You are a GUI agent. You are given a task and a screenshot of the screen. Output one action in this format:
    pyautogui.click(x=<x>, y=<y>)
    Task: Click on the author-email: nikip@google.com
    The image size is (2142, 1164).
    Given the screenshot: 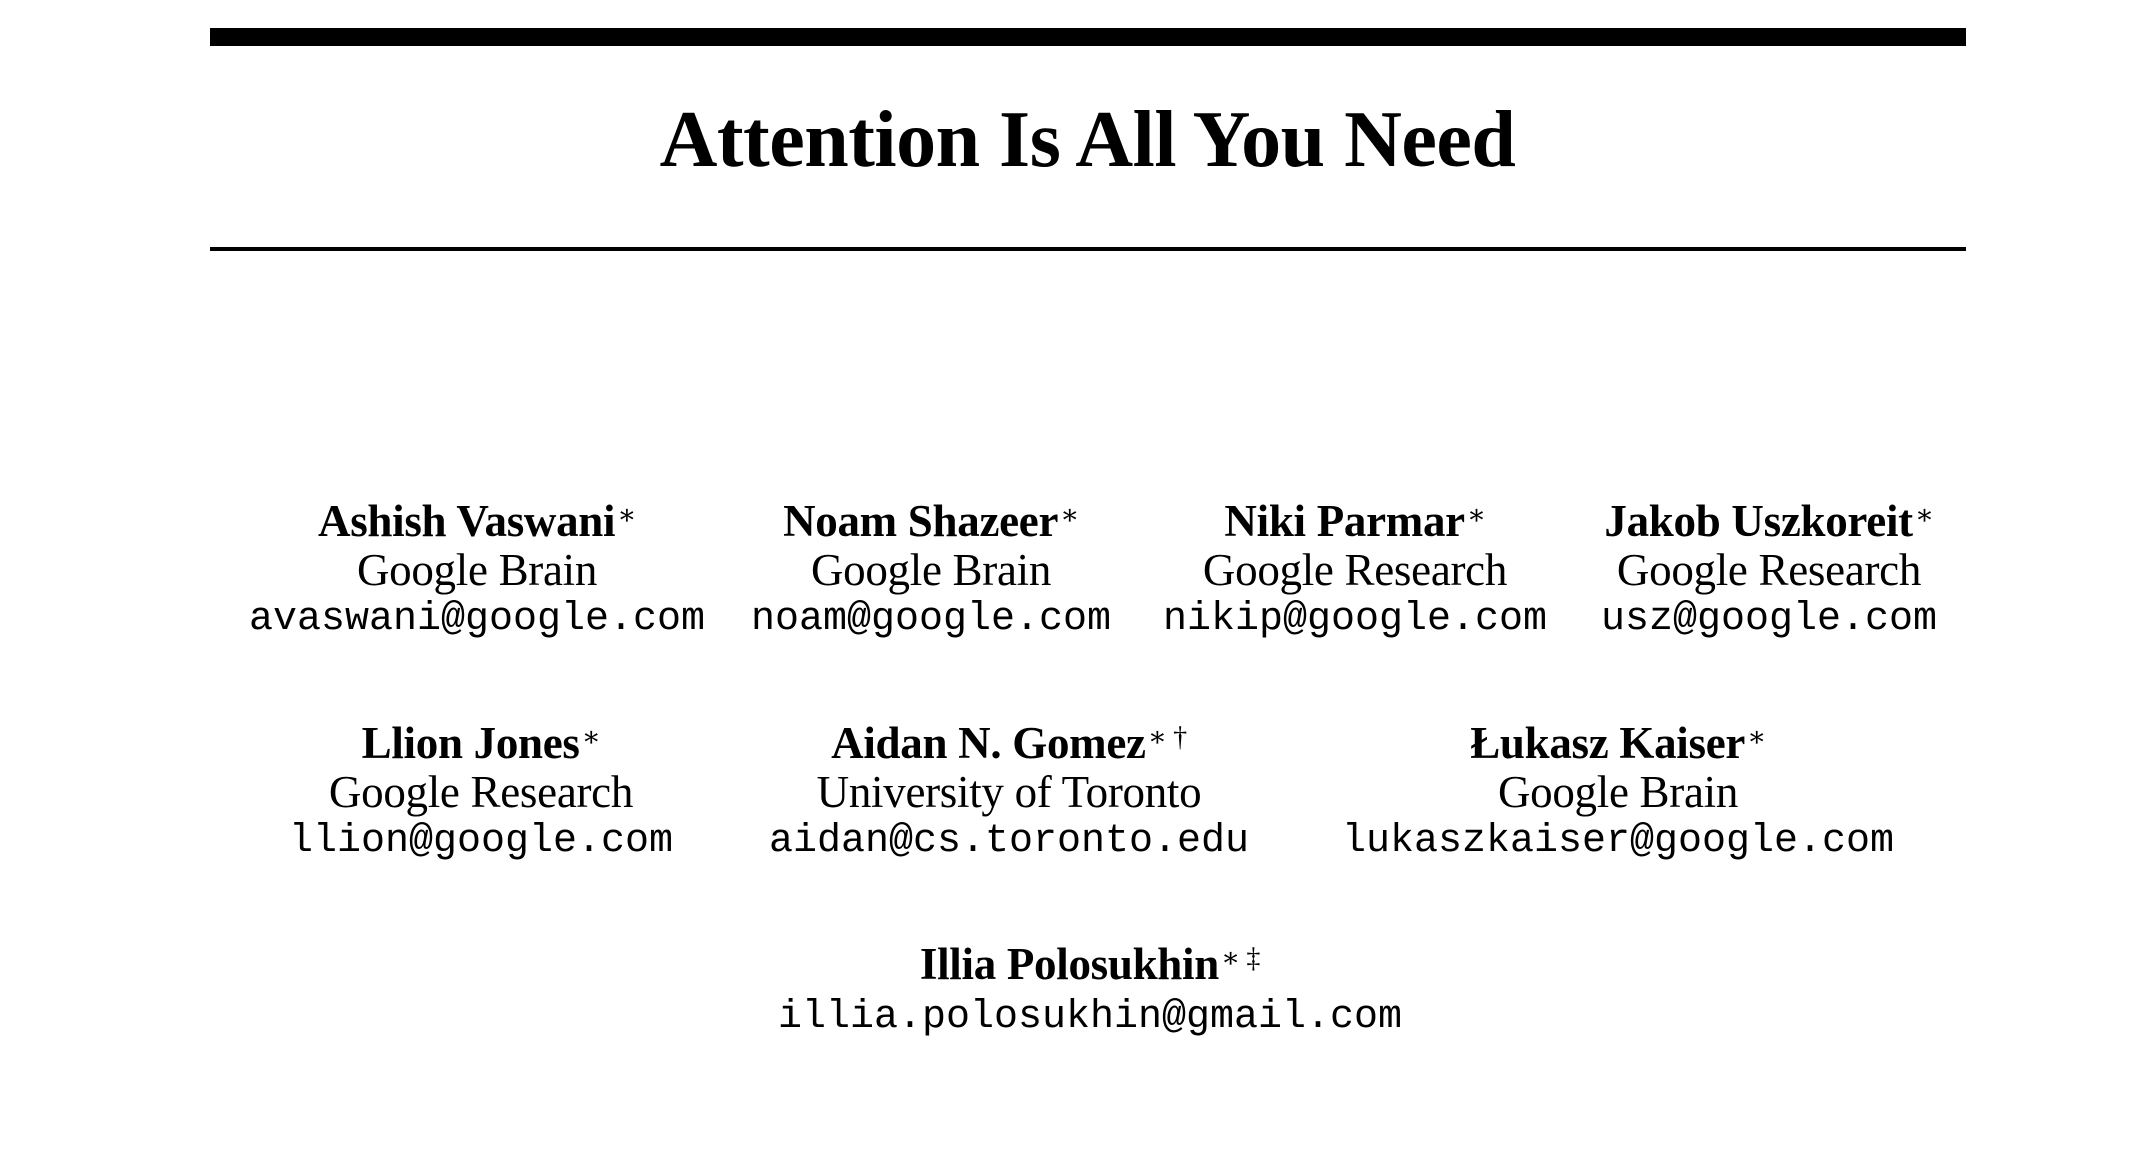 What is the action you would take?
    pyautogui.click(x=1355, y=619)
    